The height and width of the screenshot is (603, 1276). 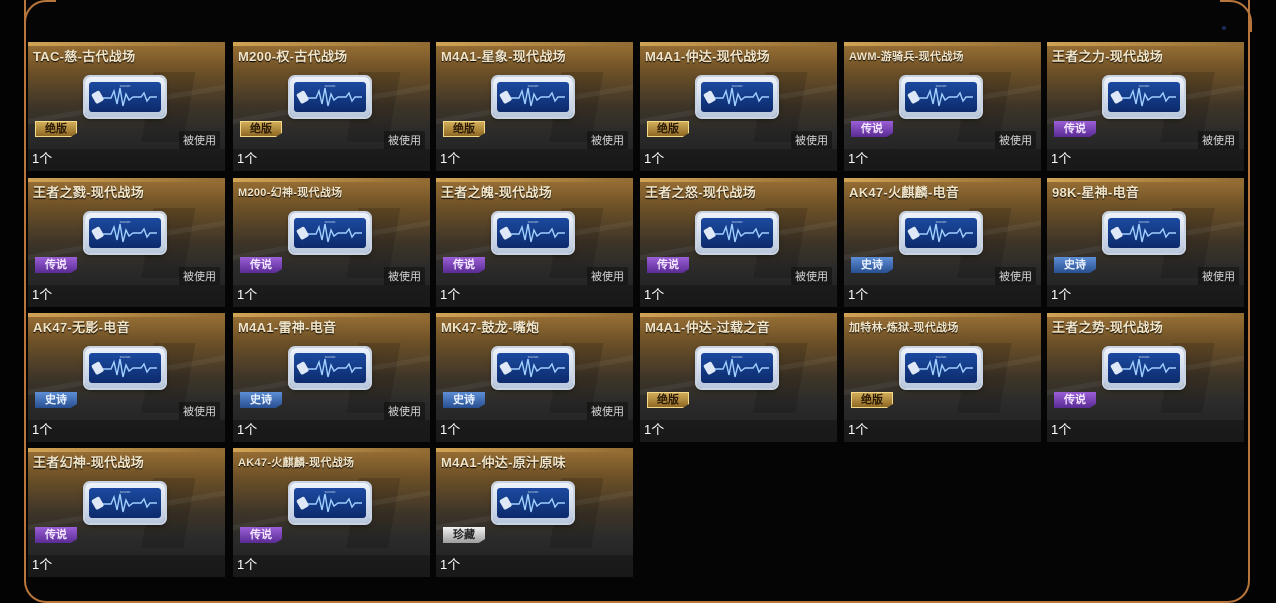 What do you see at coordinates (293, 56) in the screenshot?
I see `item-name: M200-权-古代战场` at bounding box center [293, 56].